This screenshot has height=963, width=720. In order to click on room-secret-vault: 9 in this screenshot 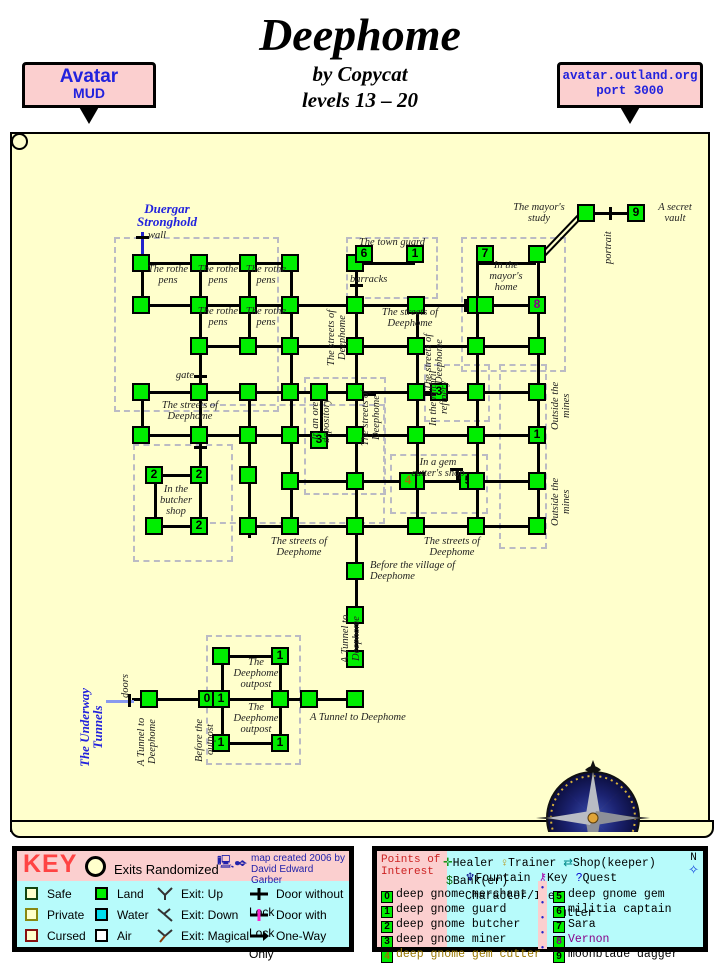, I will do `click(636, 213)`.